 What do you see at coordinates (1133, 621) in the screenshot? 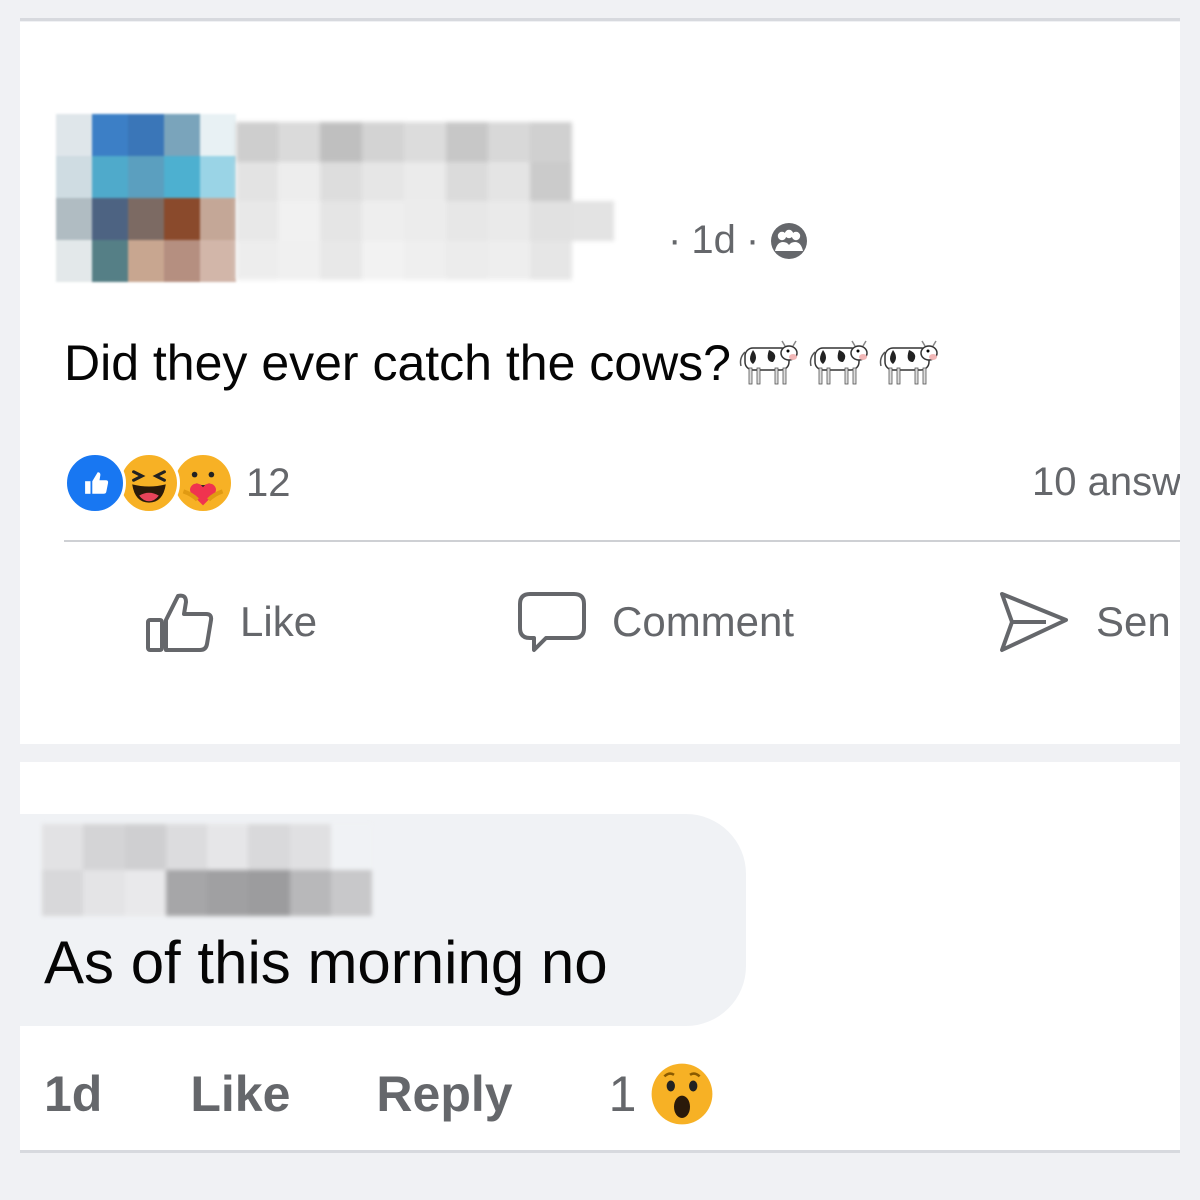
I see `send-label: Sen` at bounding box center [1133, 621].